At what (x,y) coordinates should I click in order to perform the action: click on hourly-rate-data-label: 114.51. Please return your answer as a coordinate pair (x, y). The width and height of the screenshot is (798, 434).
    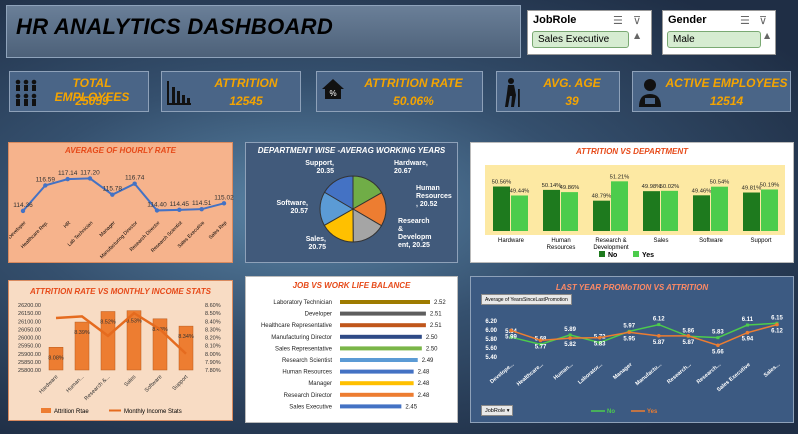
    Looking at the image, I should click on (202, 203).